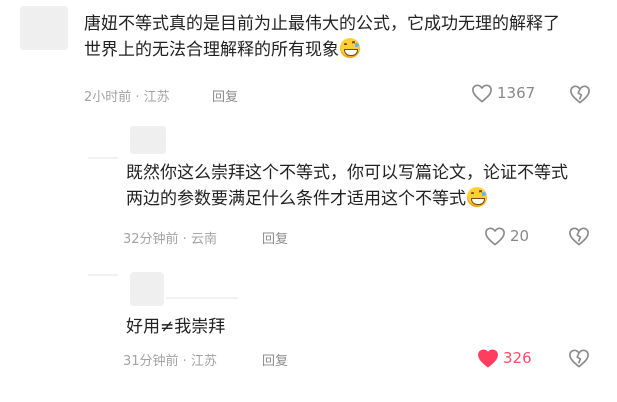 This screenshot has width=617, height=402. I want to click on comment-meta: 2小时前 · 江苏, so click(127, 97).